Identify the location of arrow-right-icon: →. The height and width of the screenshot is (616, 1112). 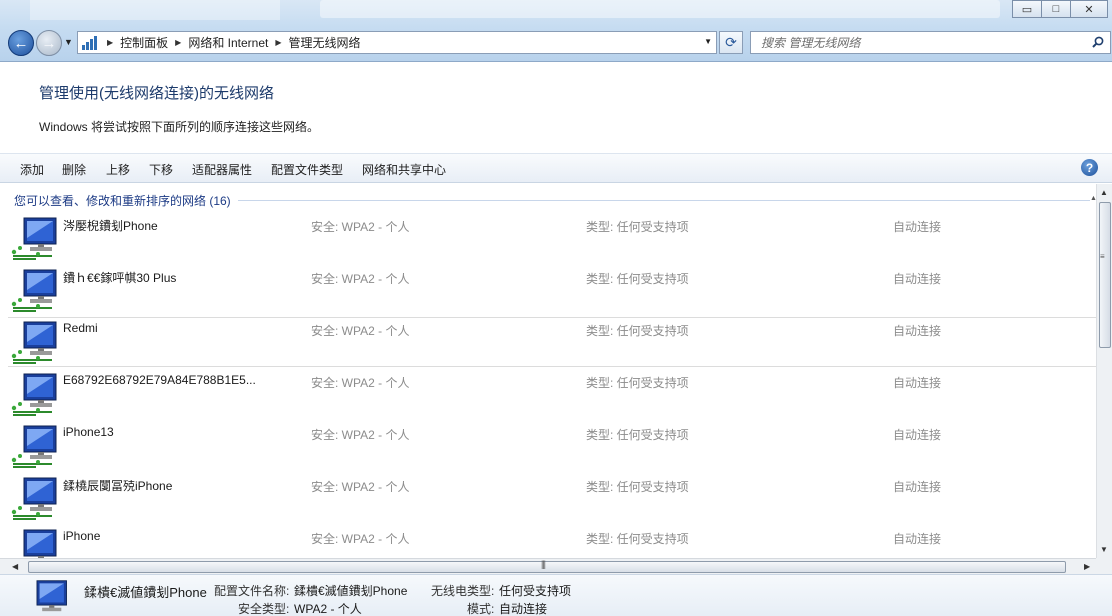
(49, 43).